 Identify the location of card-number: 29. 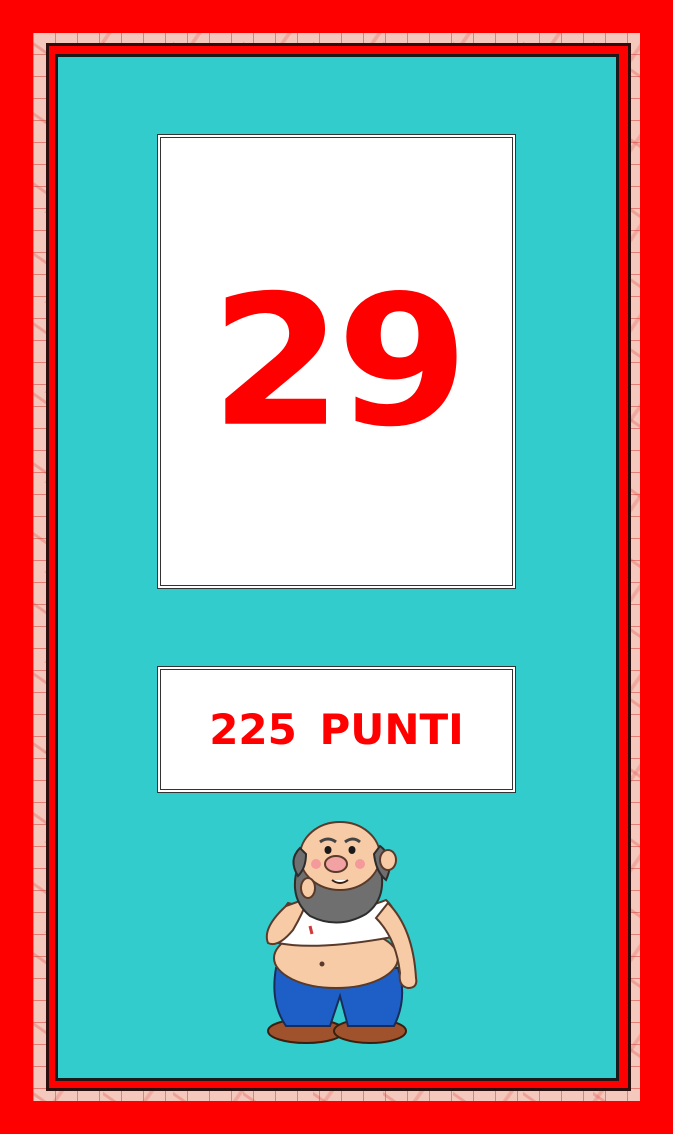
(339, 361).